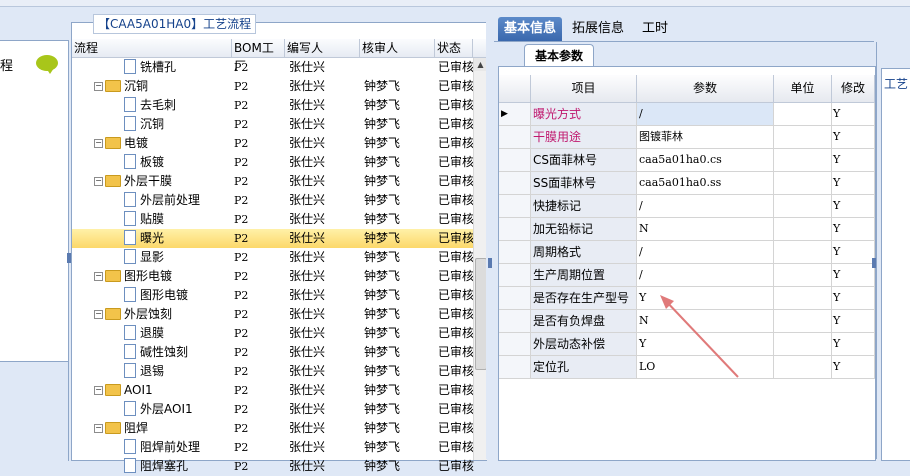 This screenshot has height=476, width=910. What do you see at coordinates (178, 67) in the screenshot?
I see `tree-node: 铣槽孔` at bounding box center [178, 67].